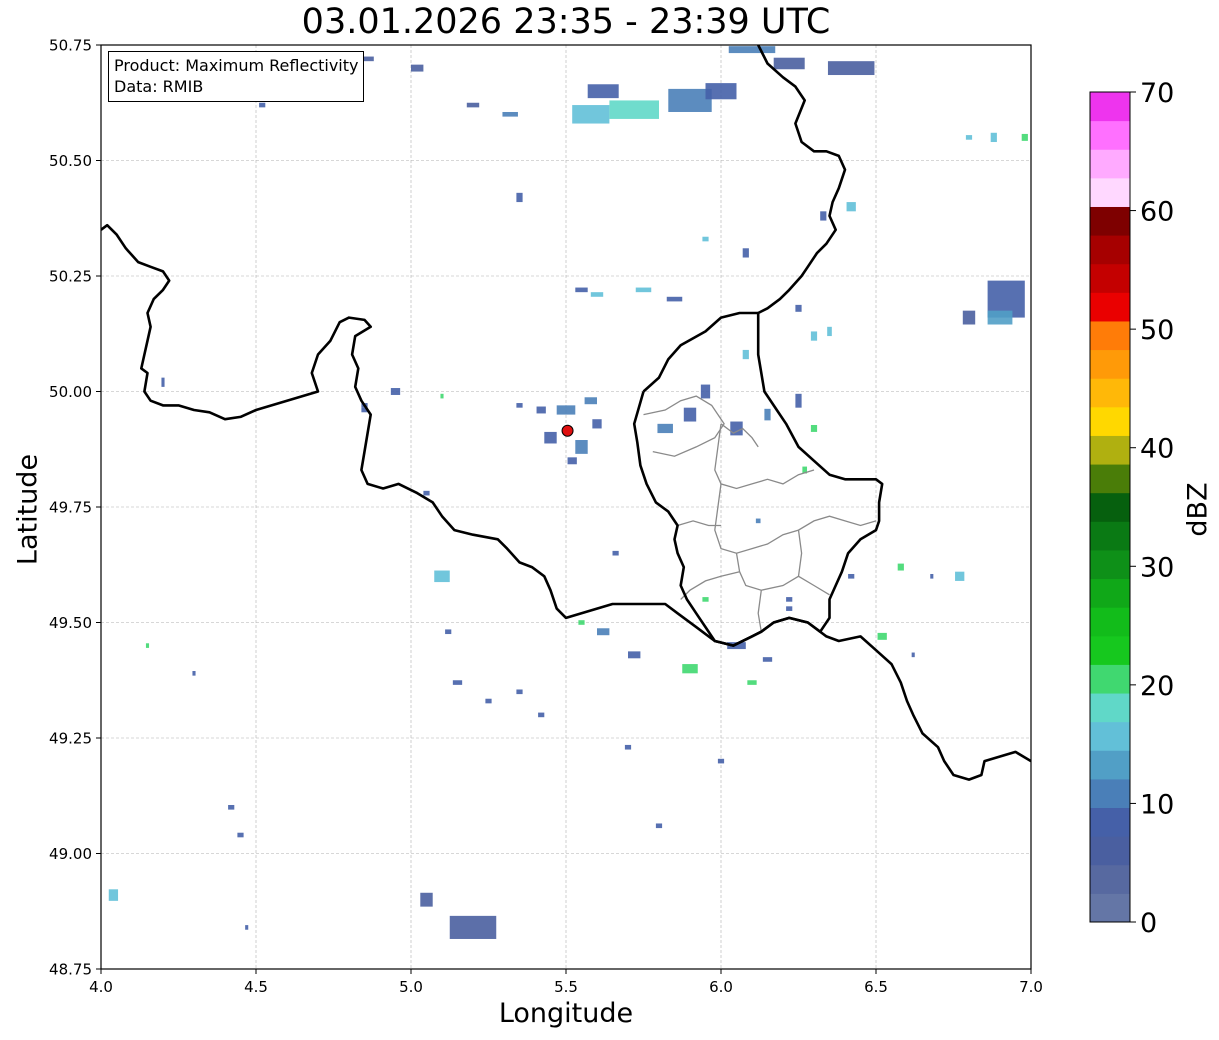  What do you see at coordinates (876, 987) in the screenshot?
I see `tick-label-x: 6.5` at bounding box center [876, 987].